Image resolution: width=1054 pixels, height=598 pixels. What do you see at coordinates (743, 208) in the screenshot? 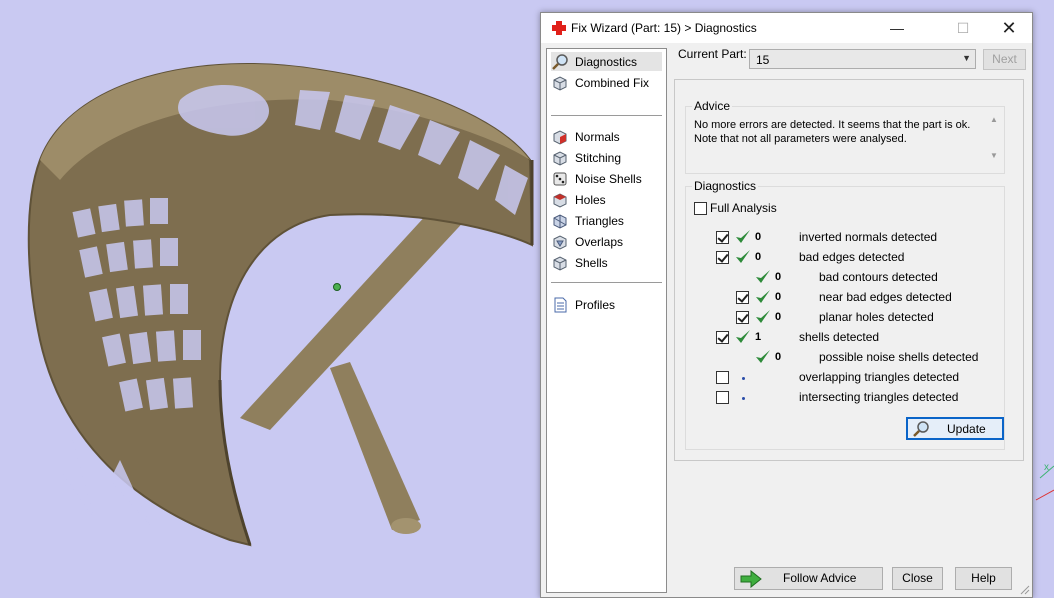
I see `full-analysis-label: Full Analysis` at bounding box center [743, 208].